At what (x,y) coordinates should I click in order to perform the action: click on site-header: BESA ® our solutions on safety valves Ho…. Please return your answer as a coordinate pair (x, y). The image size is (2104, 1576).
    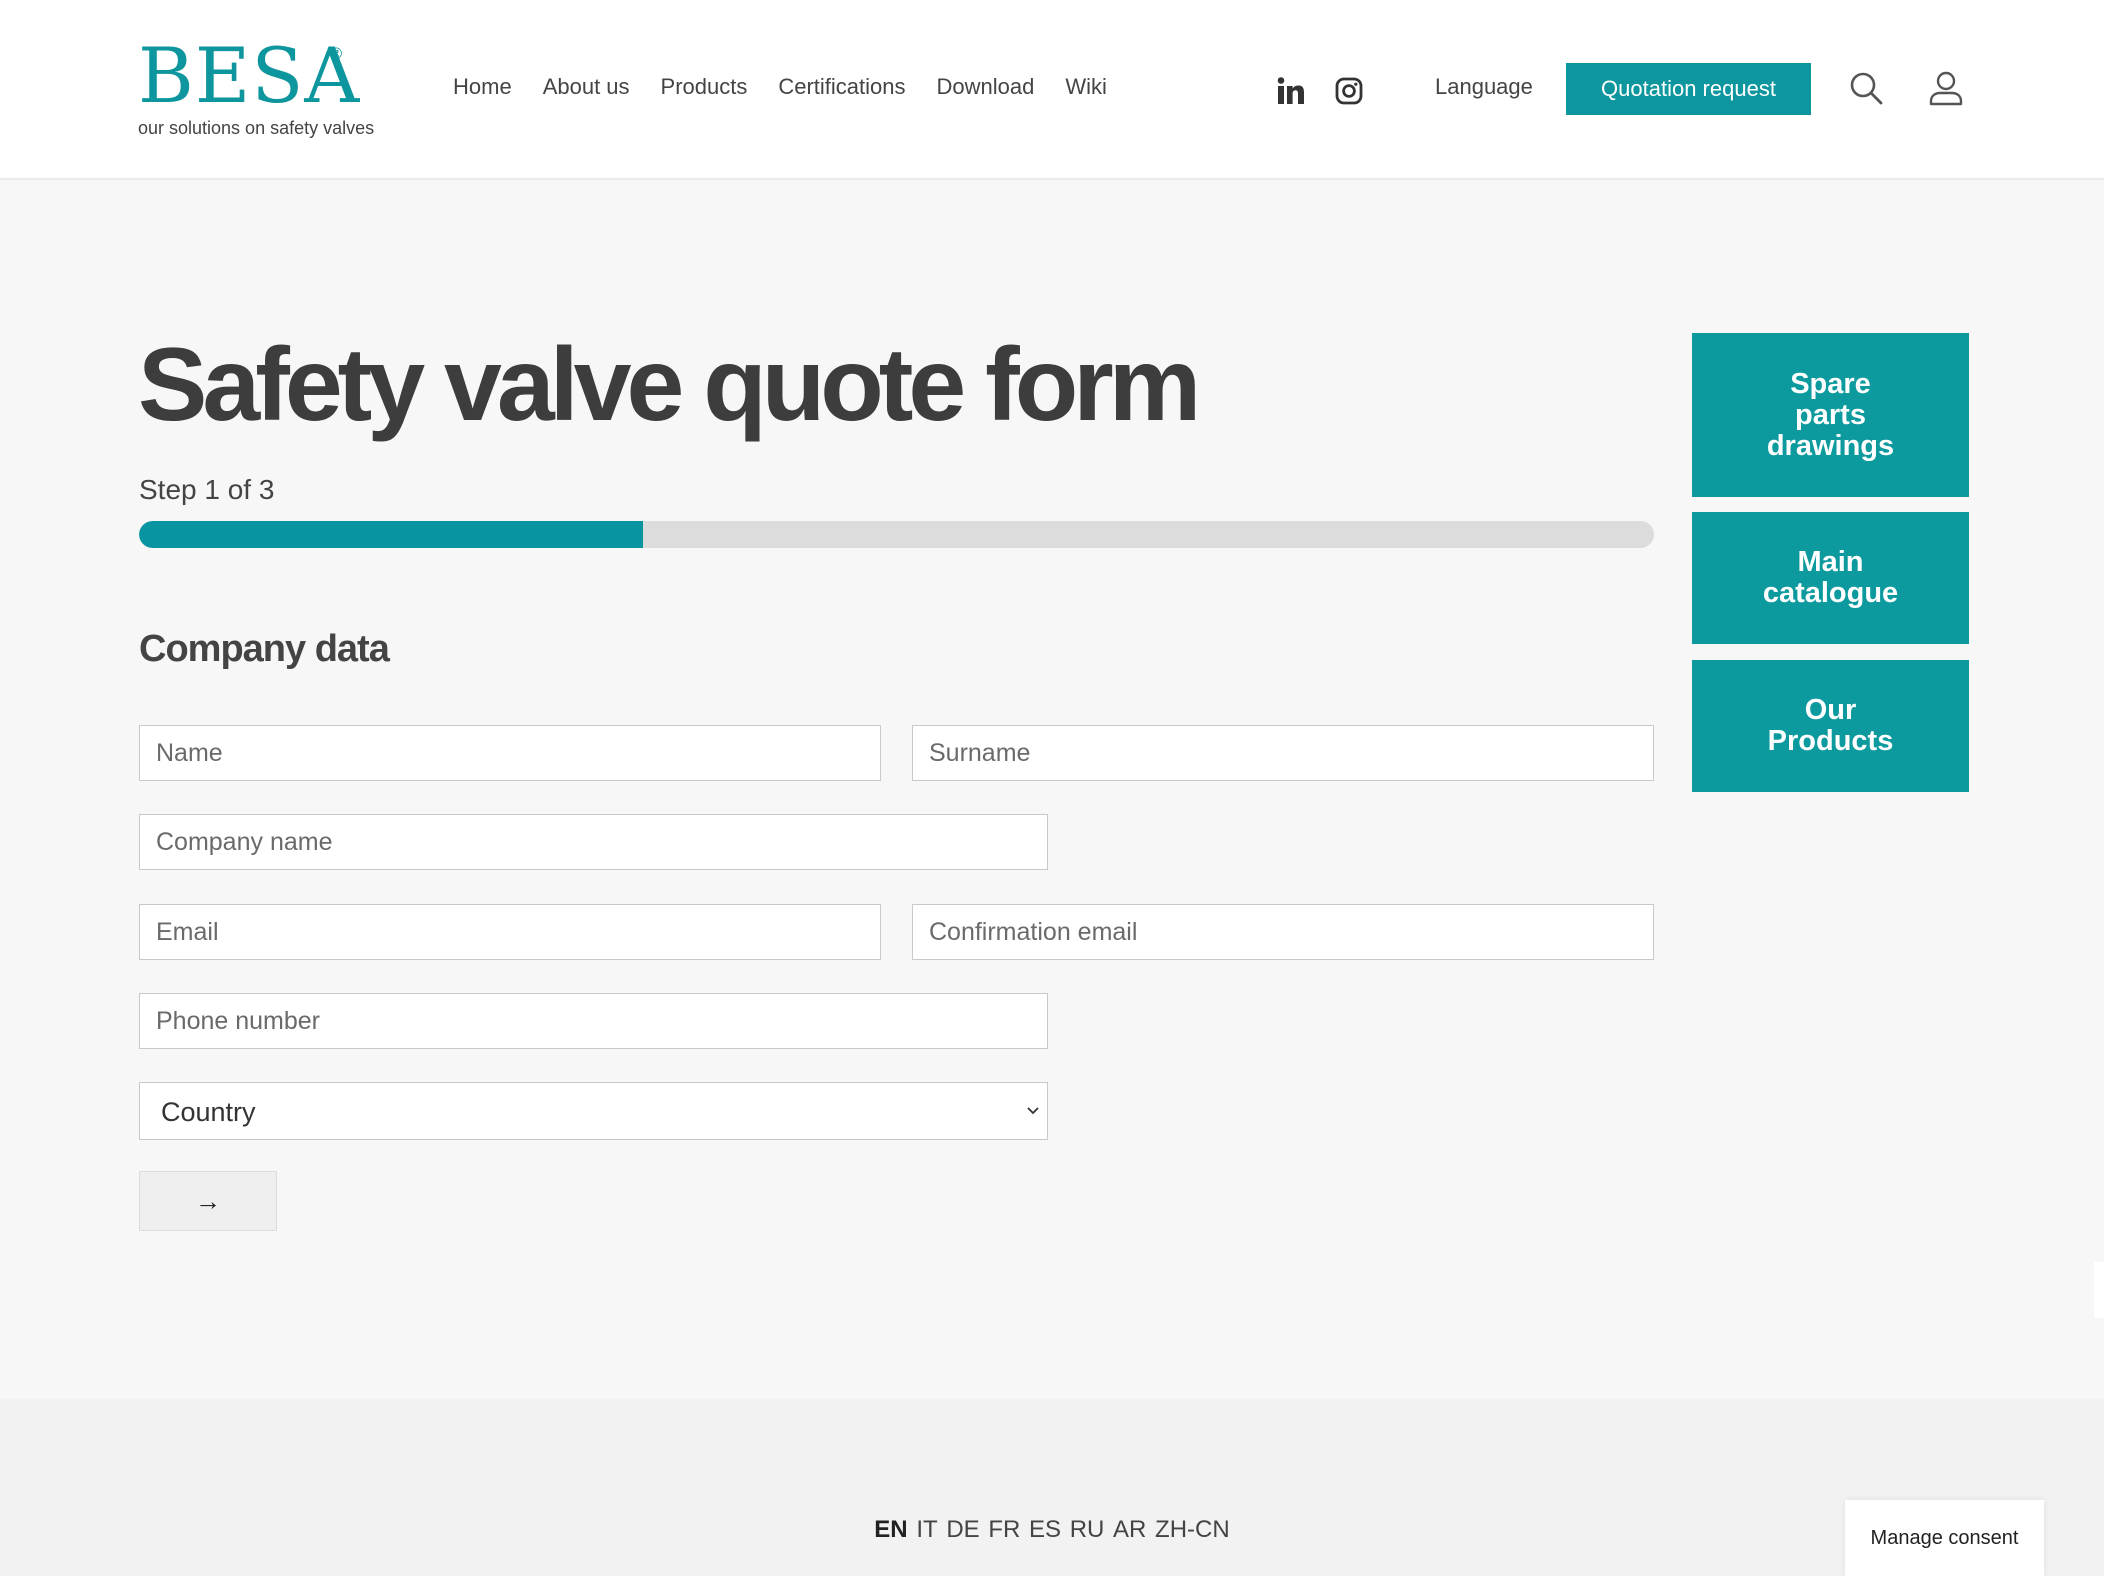
    Looking at the image, I should click on (1052, 90).